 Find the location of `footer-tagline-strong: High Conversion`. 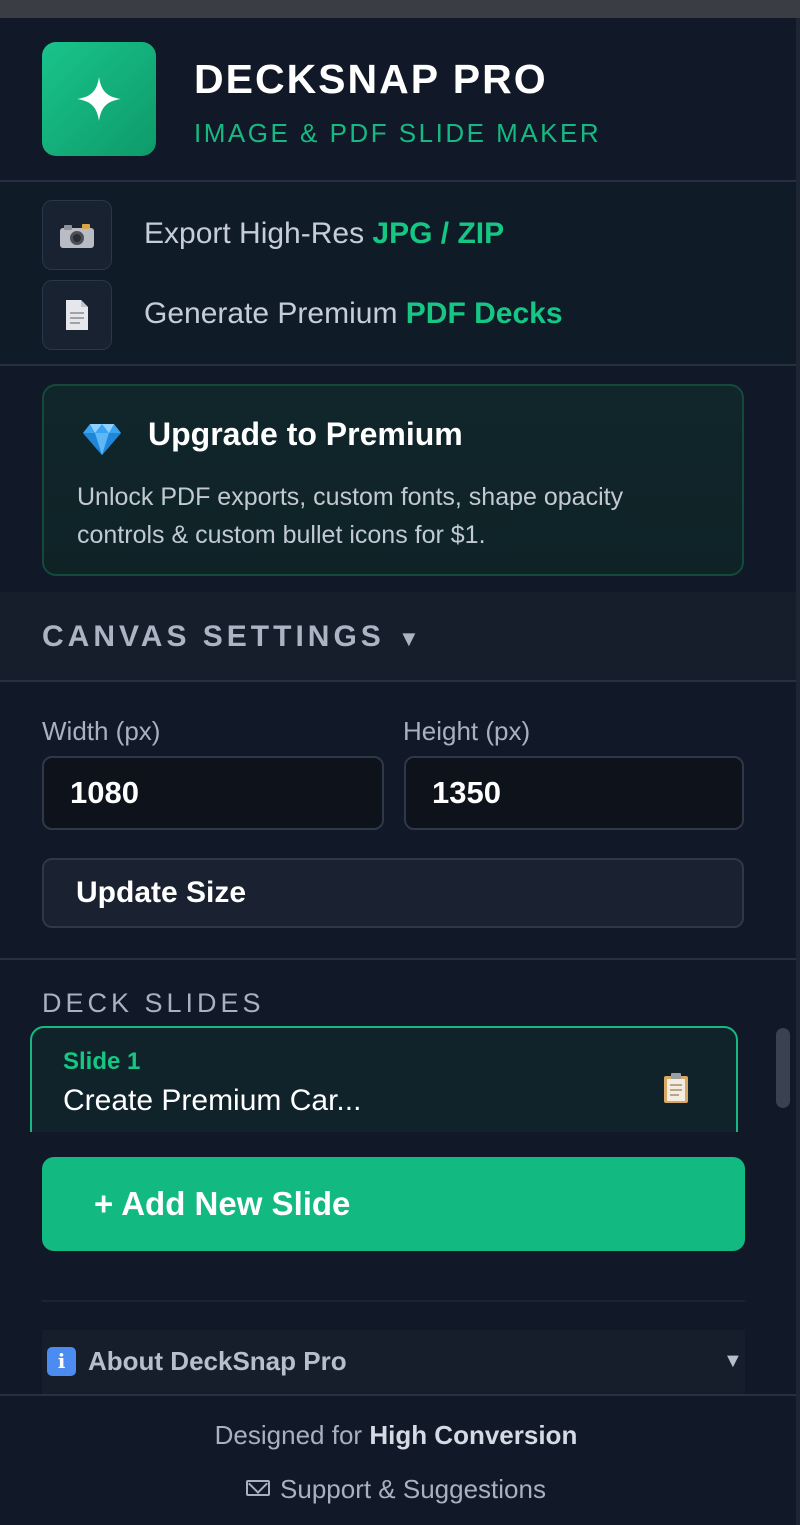

footer-tagline-strong: High Conversion is located at coordinates (473, 1435).